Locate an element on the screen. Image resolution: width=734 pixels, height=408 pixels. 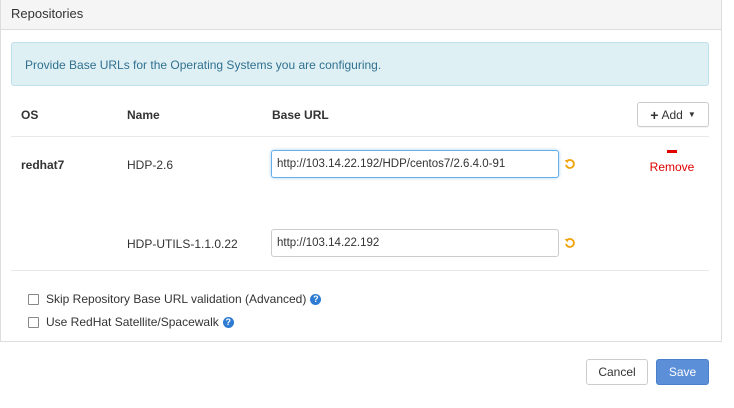
save-button: Save is located at coordinates (682, 372).